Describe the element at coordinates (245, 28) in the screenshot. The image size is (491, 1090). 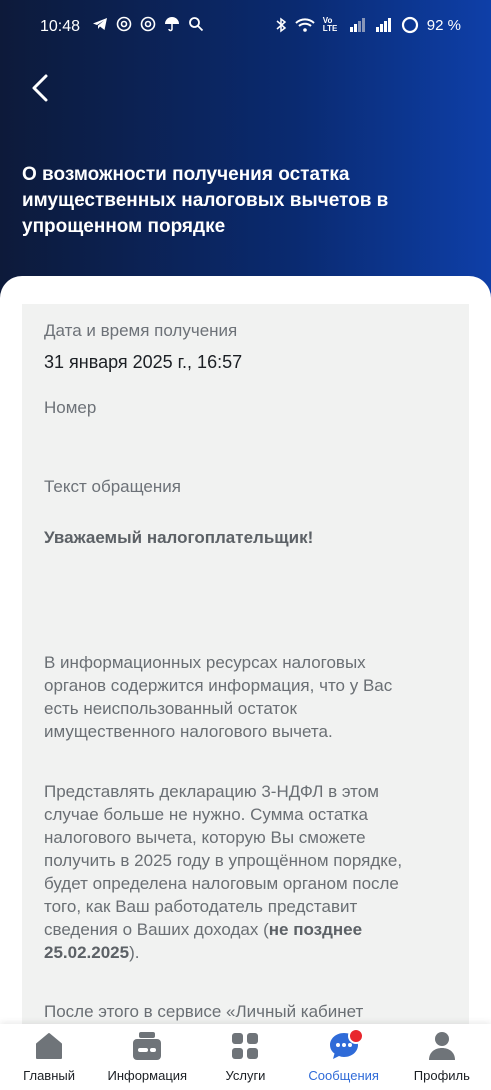
I see `status-bar: 10:48 Vo LTE 92 %` at that location.